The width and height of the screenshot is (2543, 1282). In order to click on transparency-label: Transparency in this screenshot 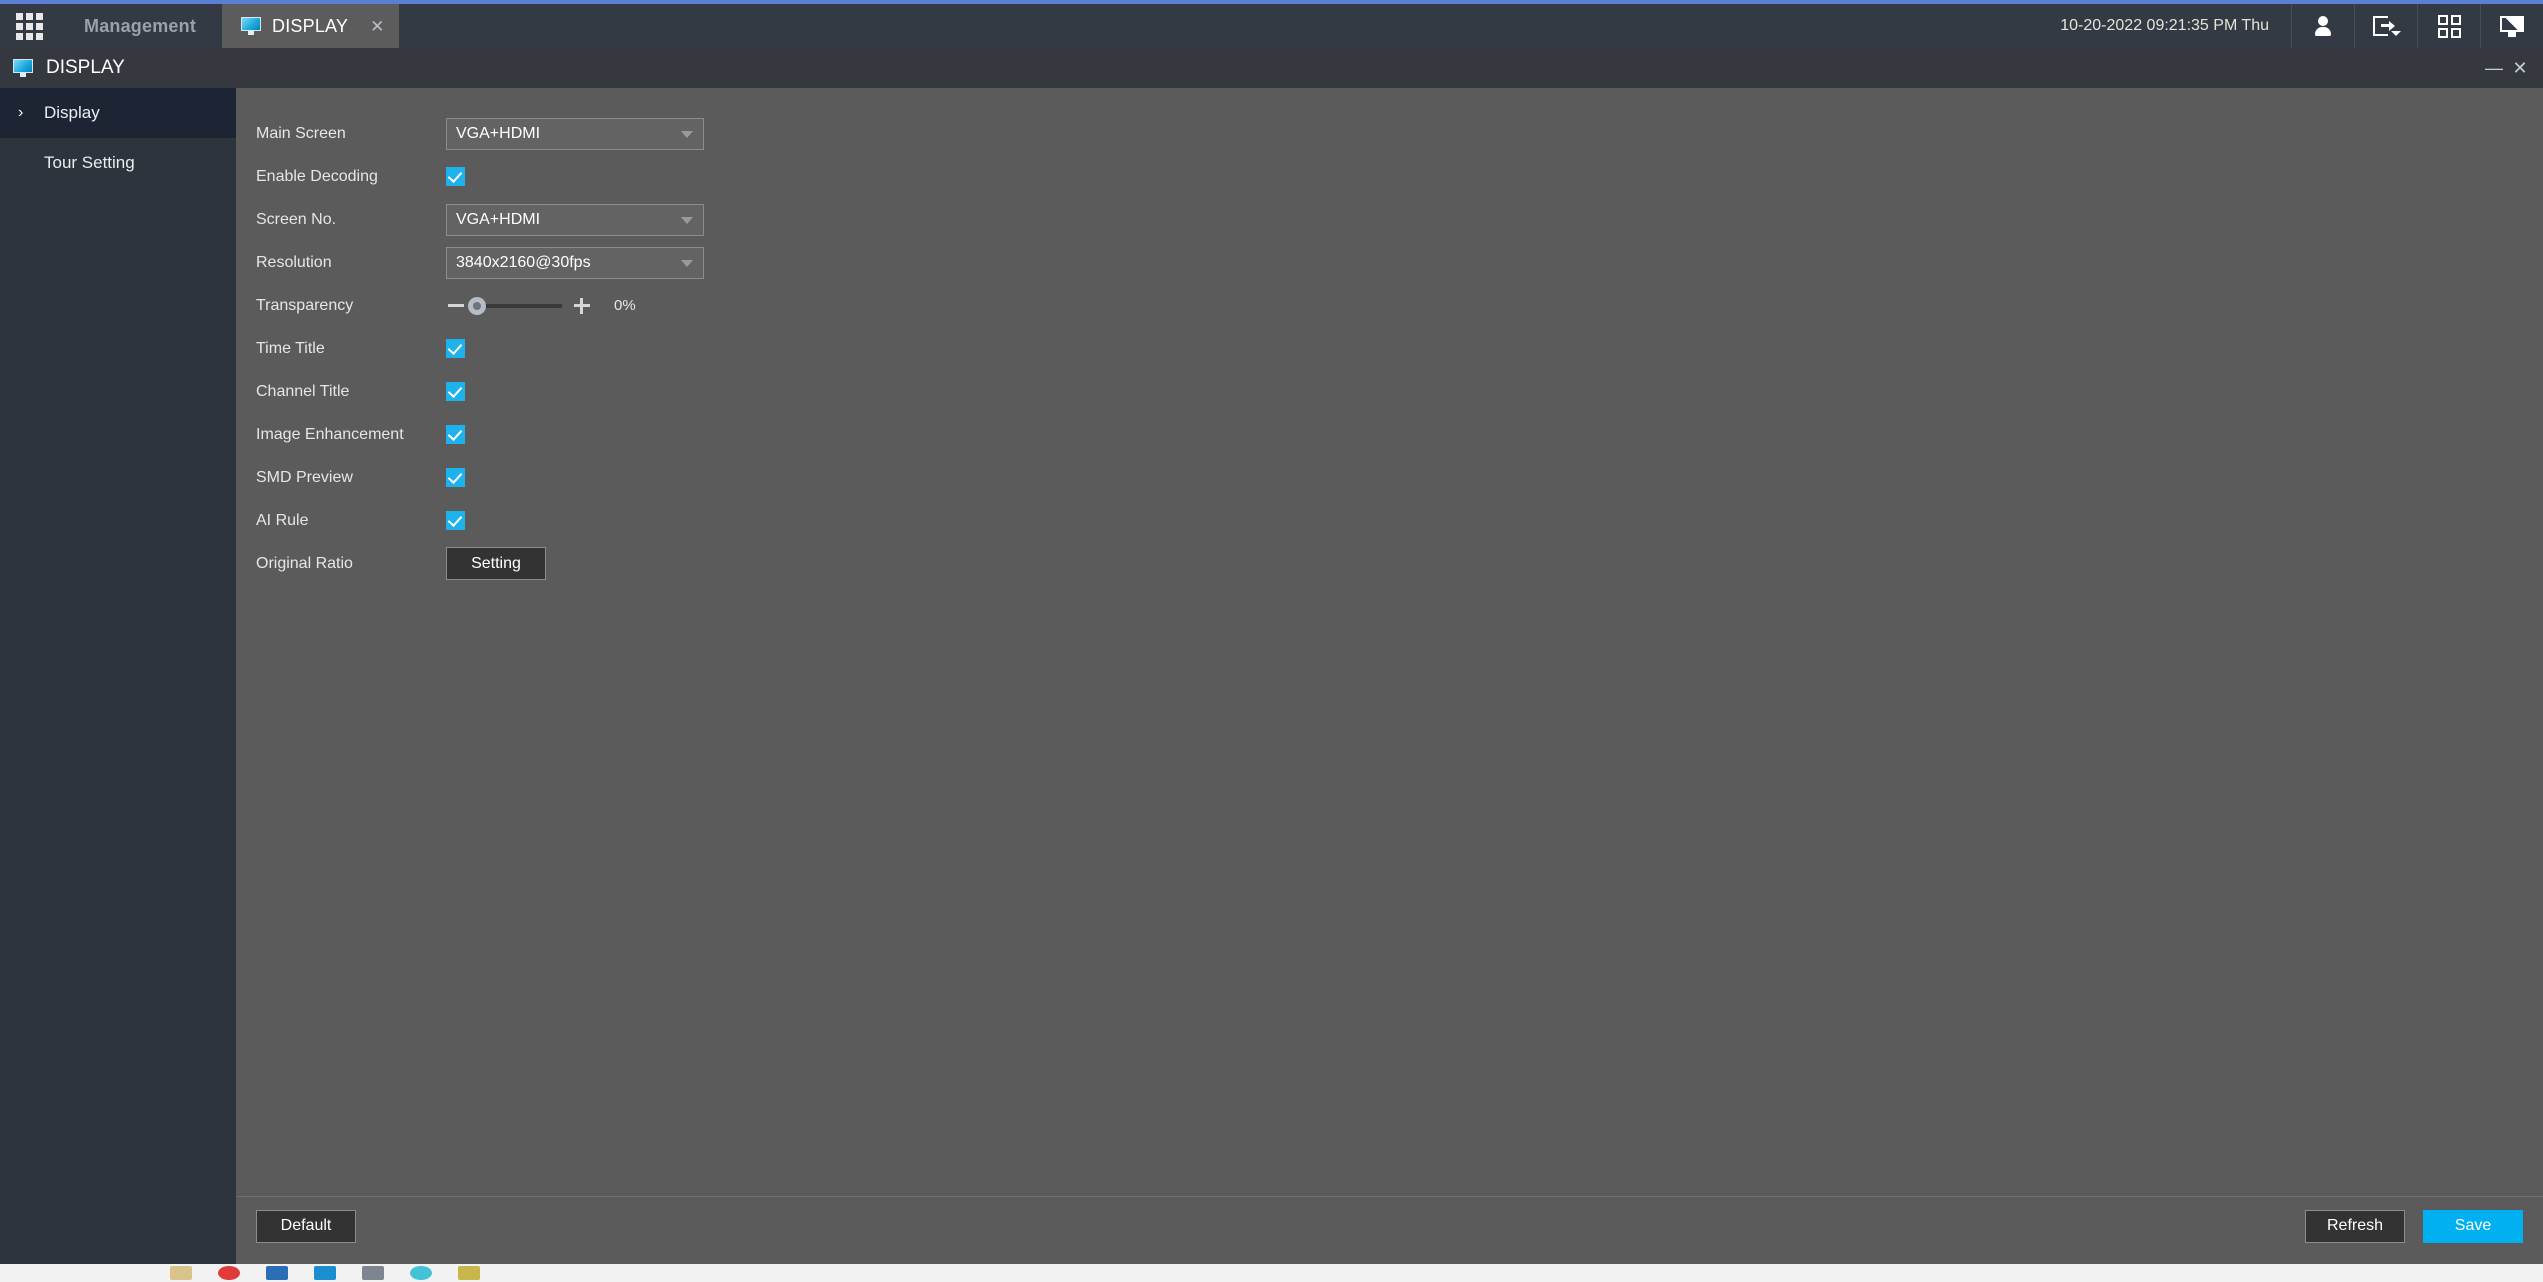, I will do `click(305, 305)`.